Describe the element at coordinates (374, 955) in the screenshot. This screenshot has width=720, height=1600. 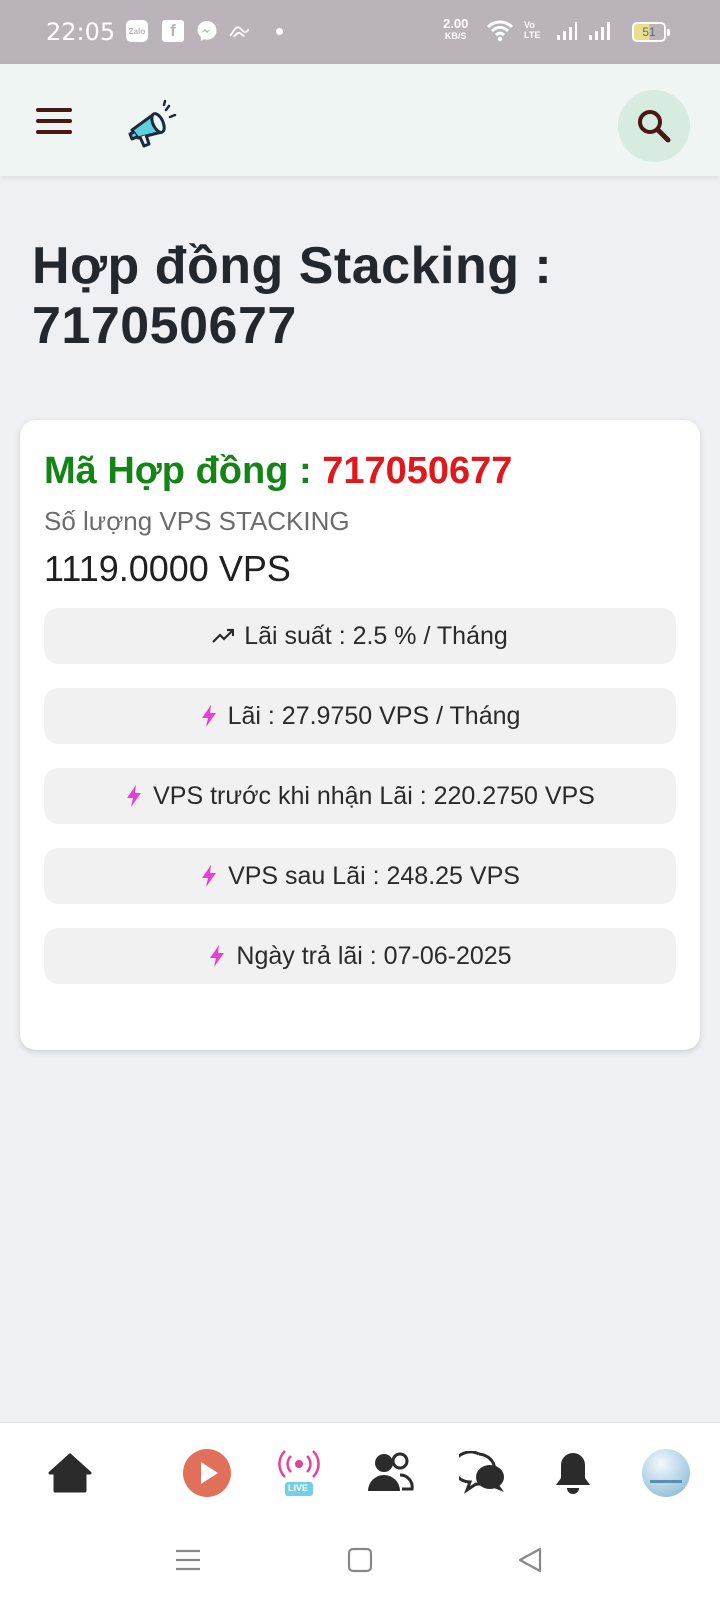
I see `payout-date-text: Ngày trả lãi : 07-06-2025` at that location.